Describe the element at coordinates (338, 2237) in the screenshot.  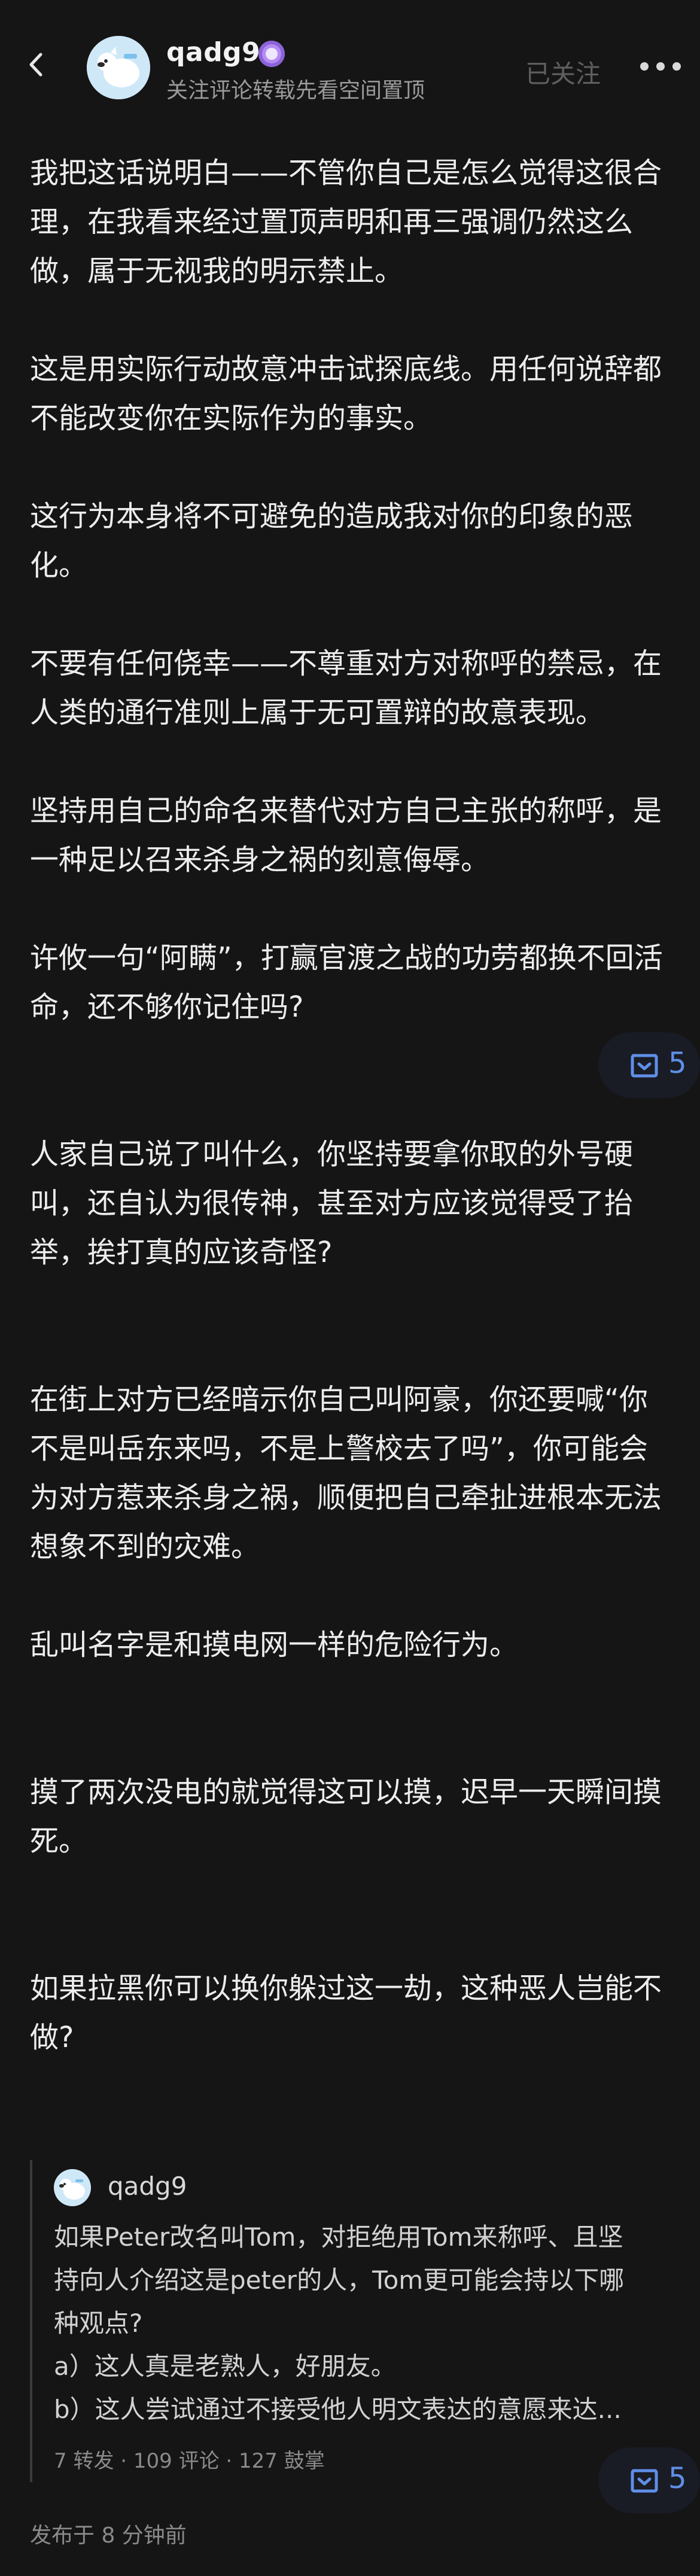
I see `quoted-text-line: 如果Peter改名叫Tom，对拒绝用Tom来称呼、且坚` at that location.